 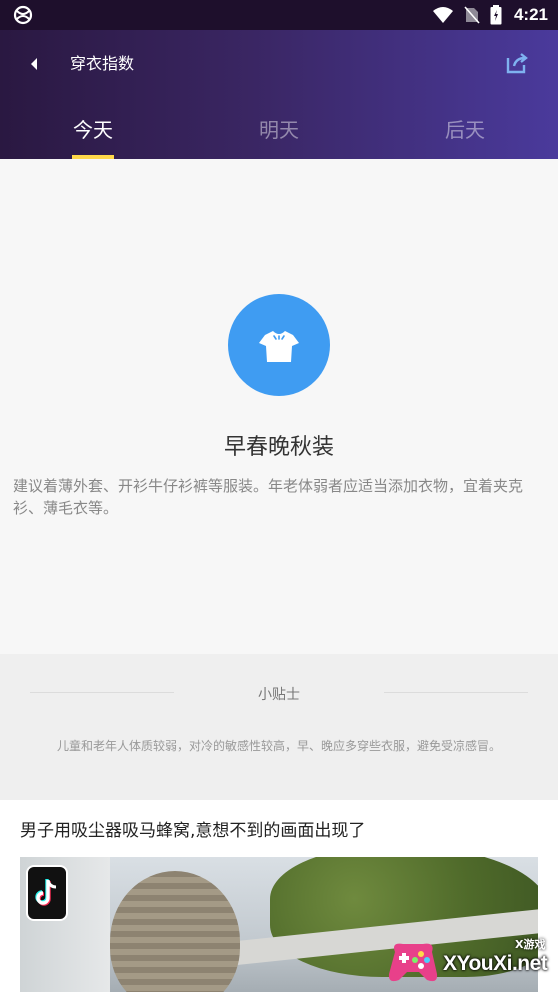 What do you see at coordinates (34, 64) in the screenshot?
I see `back-arrow-icon` at bounding box center [34, 64].